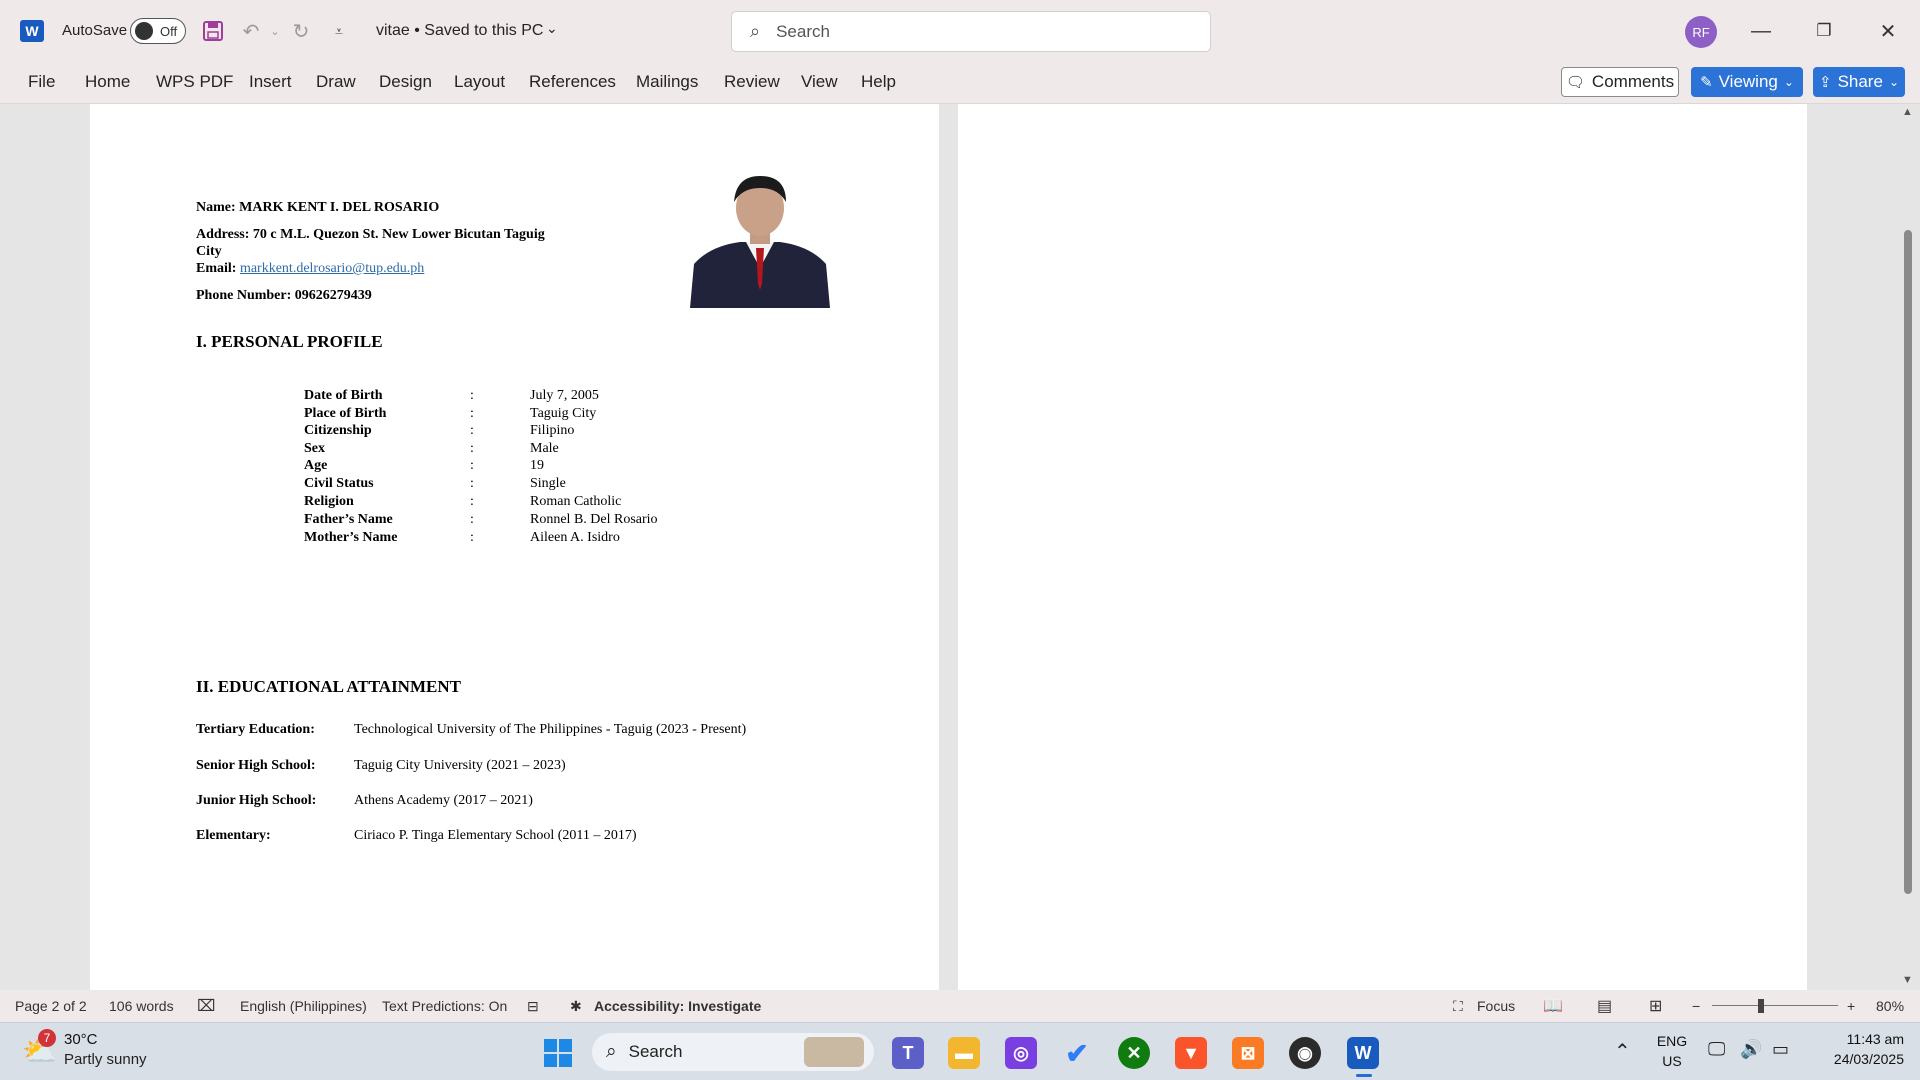 The height and width of the screenshot is (1080, 1920). What do you see at coordinates (1888, 31) in the screenshot?
I see `close-icon: ✕` at bounding box center [1888, 31].